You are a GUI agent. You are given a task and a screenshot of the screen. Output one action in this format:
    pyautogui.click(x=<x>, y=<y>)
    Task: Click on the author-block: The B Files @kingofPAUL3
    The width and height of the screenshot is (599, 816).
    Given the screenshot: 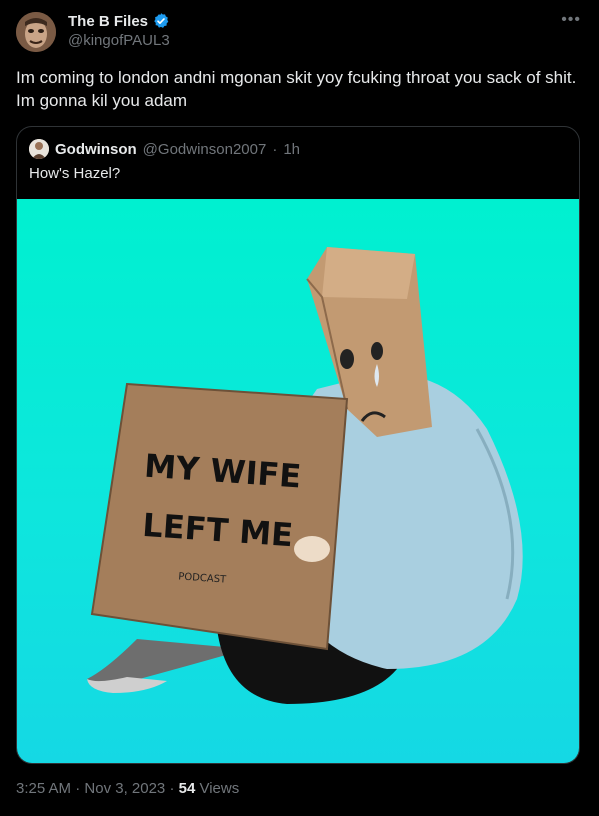 What is the action you would take?
    pyautogui.click(x=119, y=31)
    